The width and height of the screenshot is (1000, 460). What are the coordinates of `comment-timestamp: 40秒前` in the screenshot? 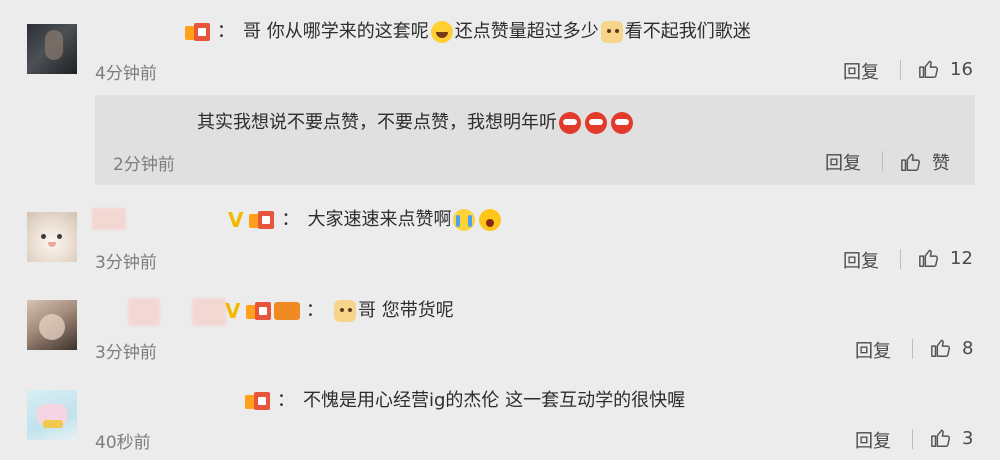 It's located at (123, 443).